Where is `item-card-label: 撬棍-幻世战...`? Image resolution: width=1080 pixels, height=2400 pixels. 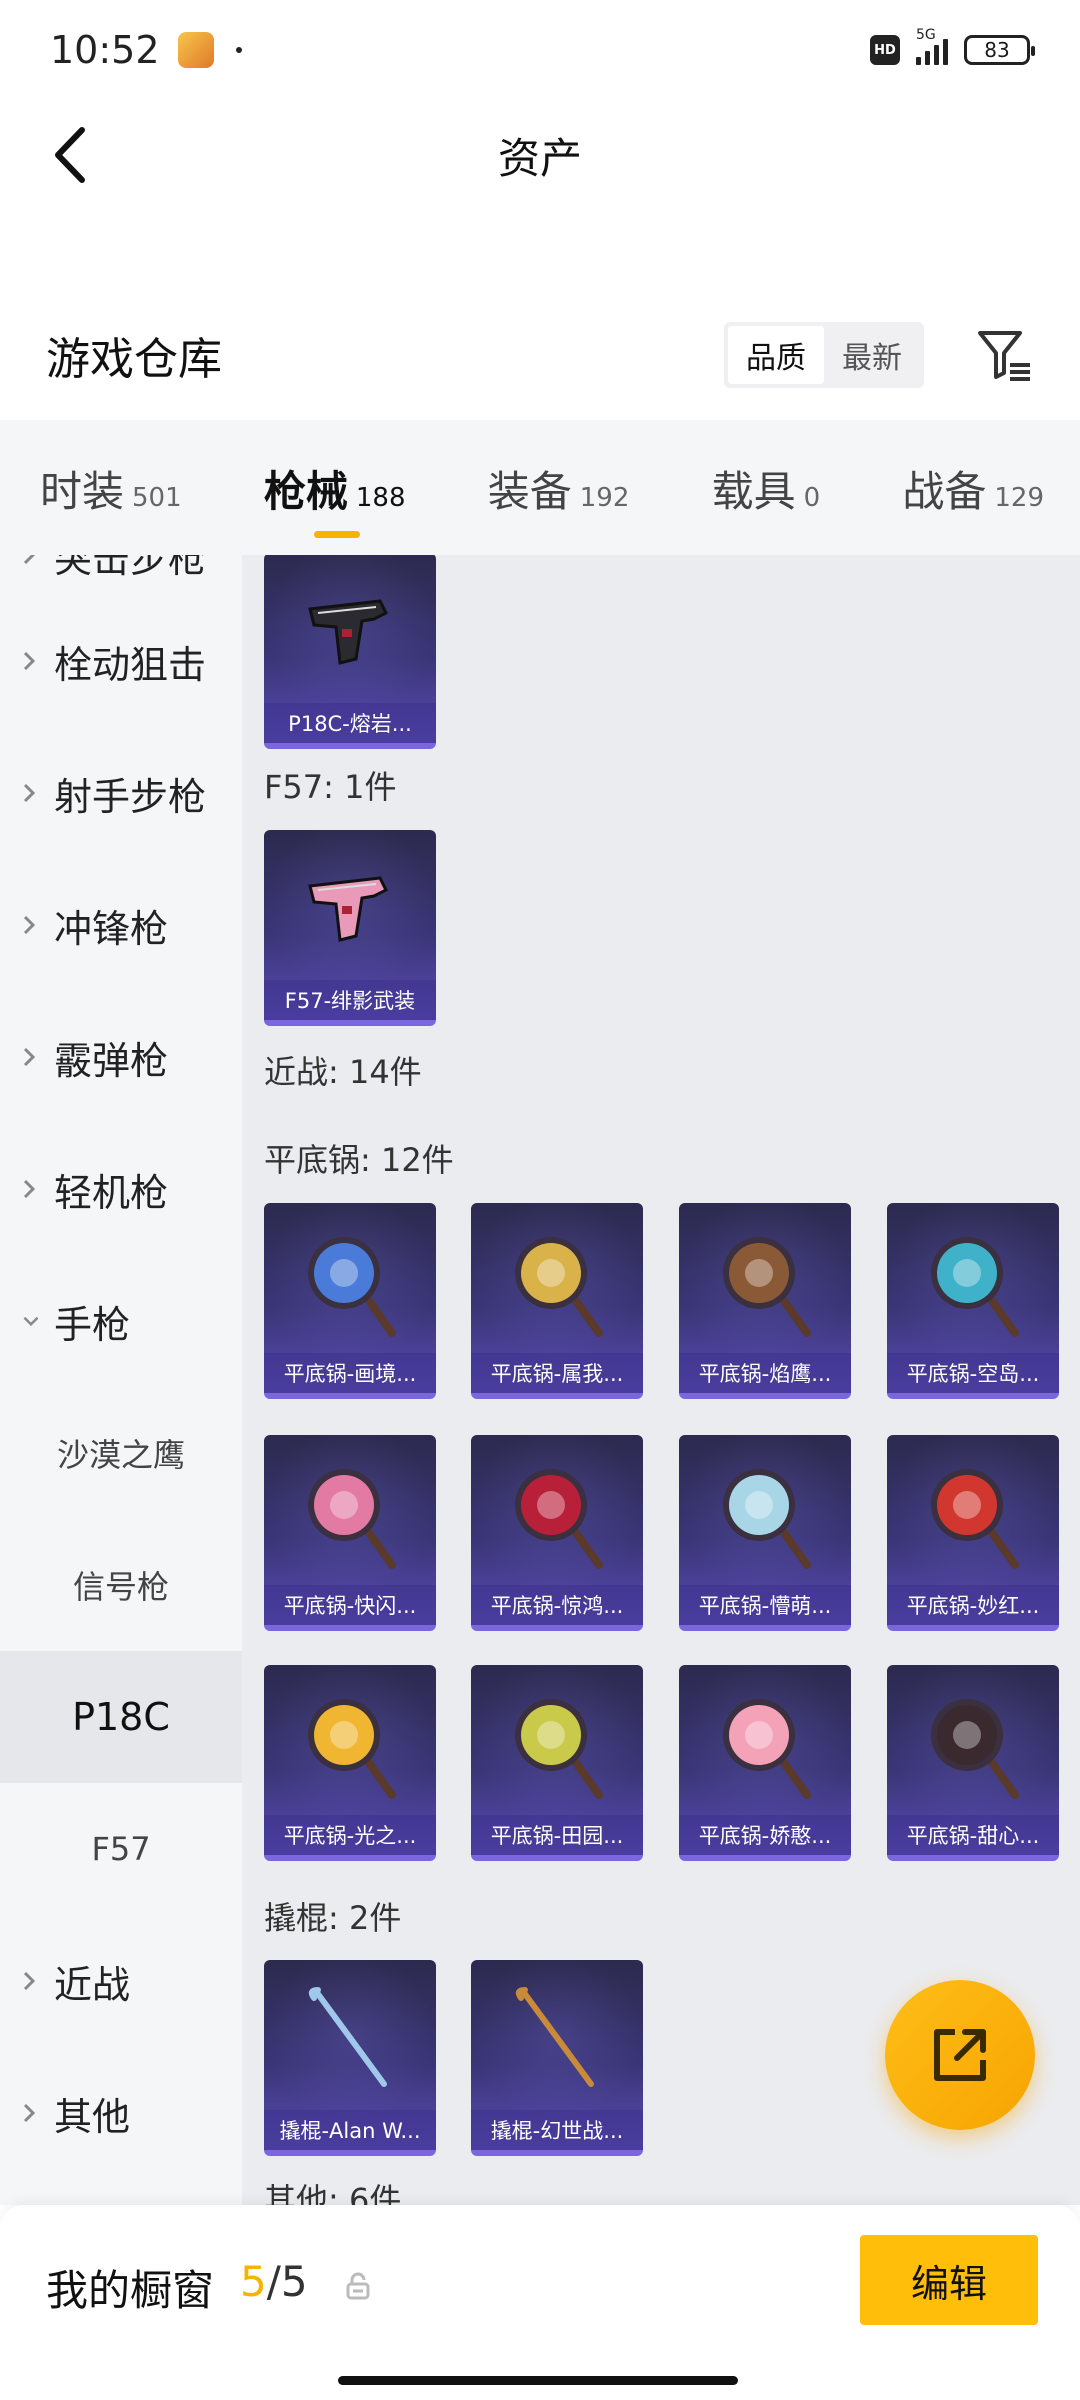 item-card-label: 撬棍-幻世战... is located at coordinates (557, 2130).